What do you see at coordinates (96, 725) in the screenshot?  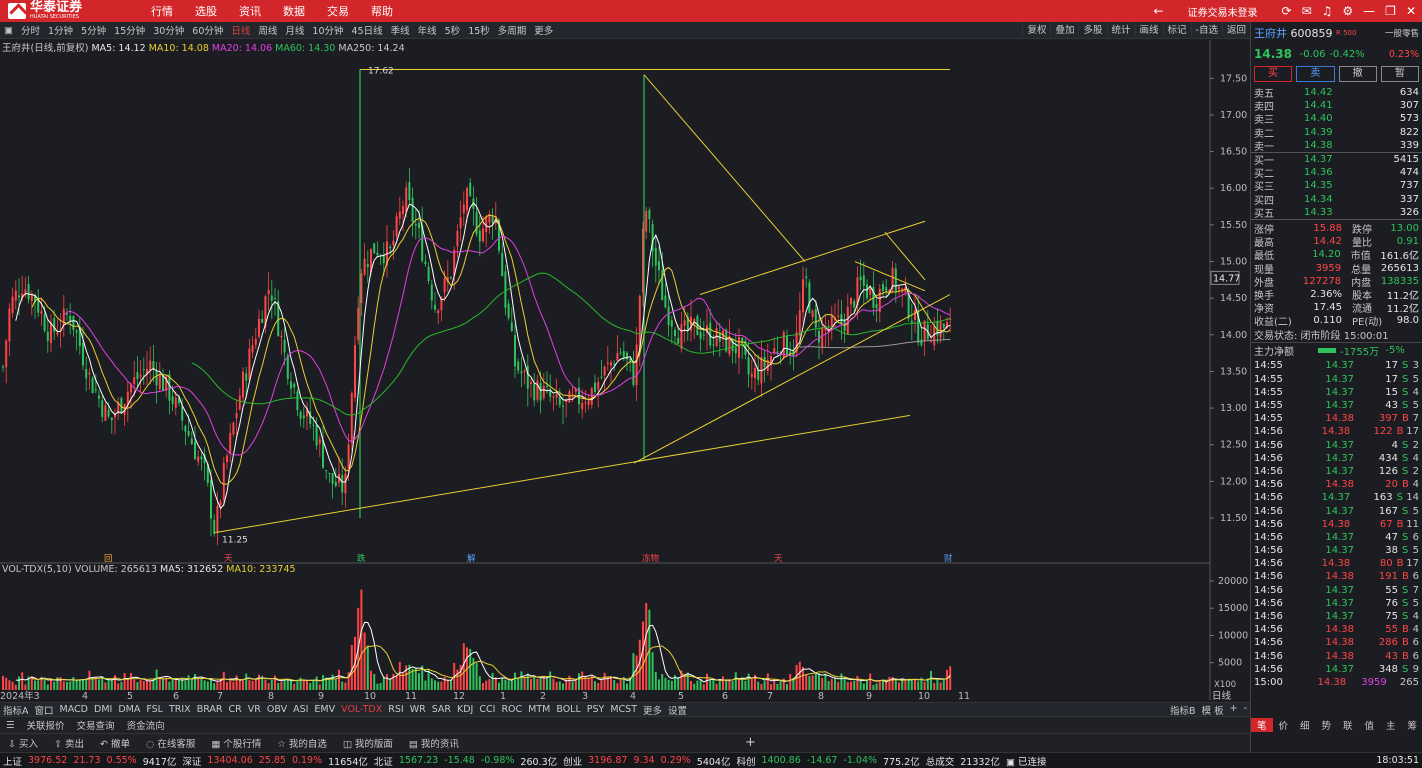 I see `tab-trade-query: 交易查询` at bounding box center [96, 725].